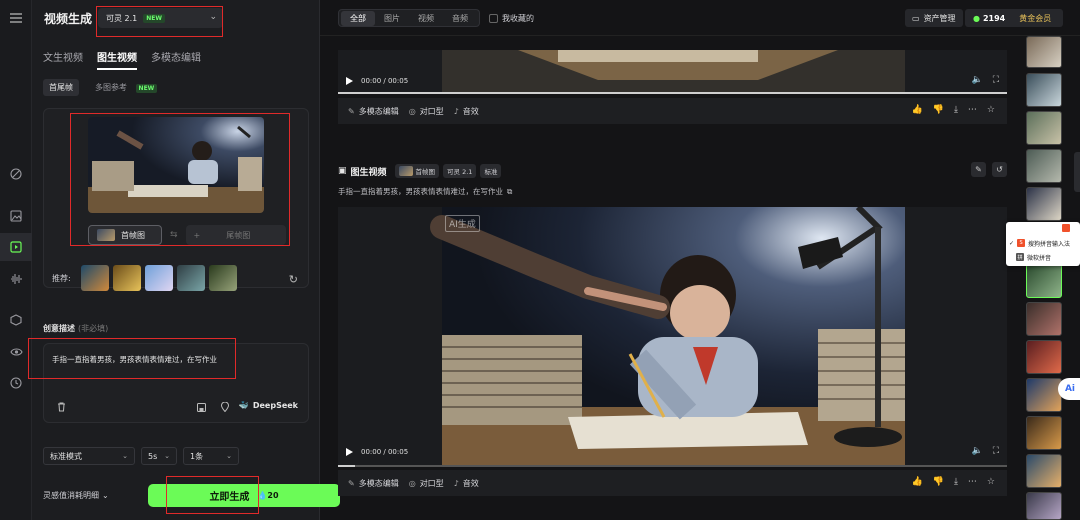  I want to click on generate-button: 立即生成 💧20, so click(244, 495).